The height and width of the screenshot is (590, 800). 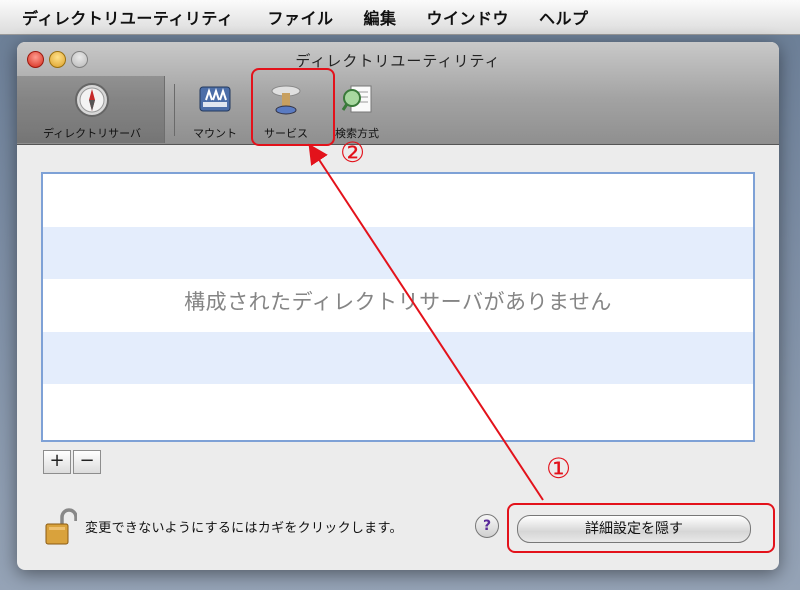 What do you see at coordinates (398, 61) in the screenshot?
I see `window-title: ディレクトリユーティリティ` at bounding box center [398, 61].